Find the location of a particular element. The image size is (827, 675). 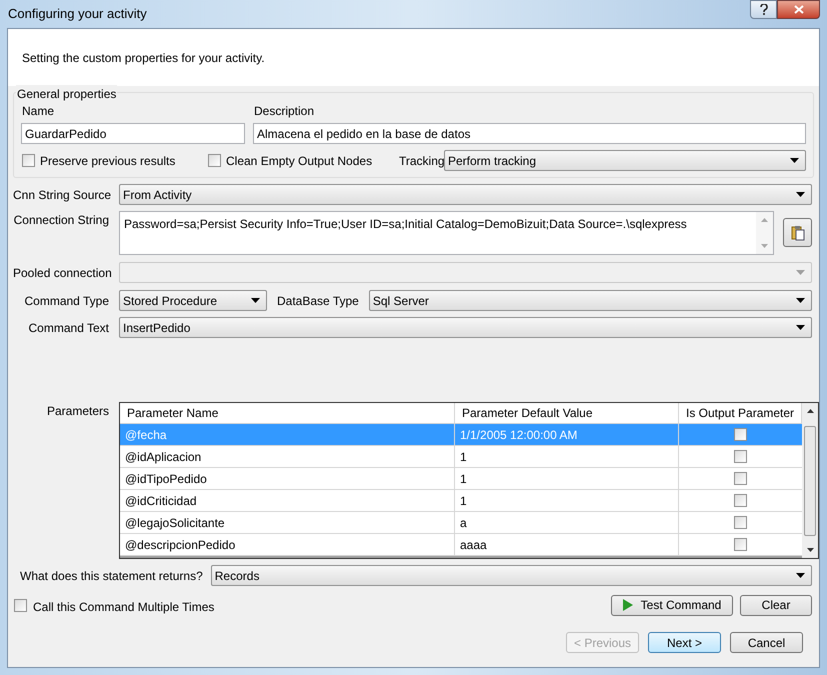

command-type-dropdown: Stored Procedure is located at coordinates (193, 300).